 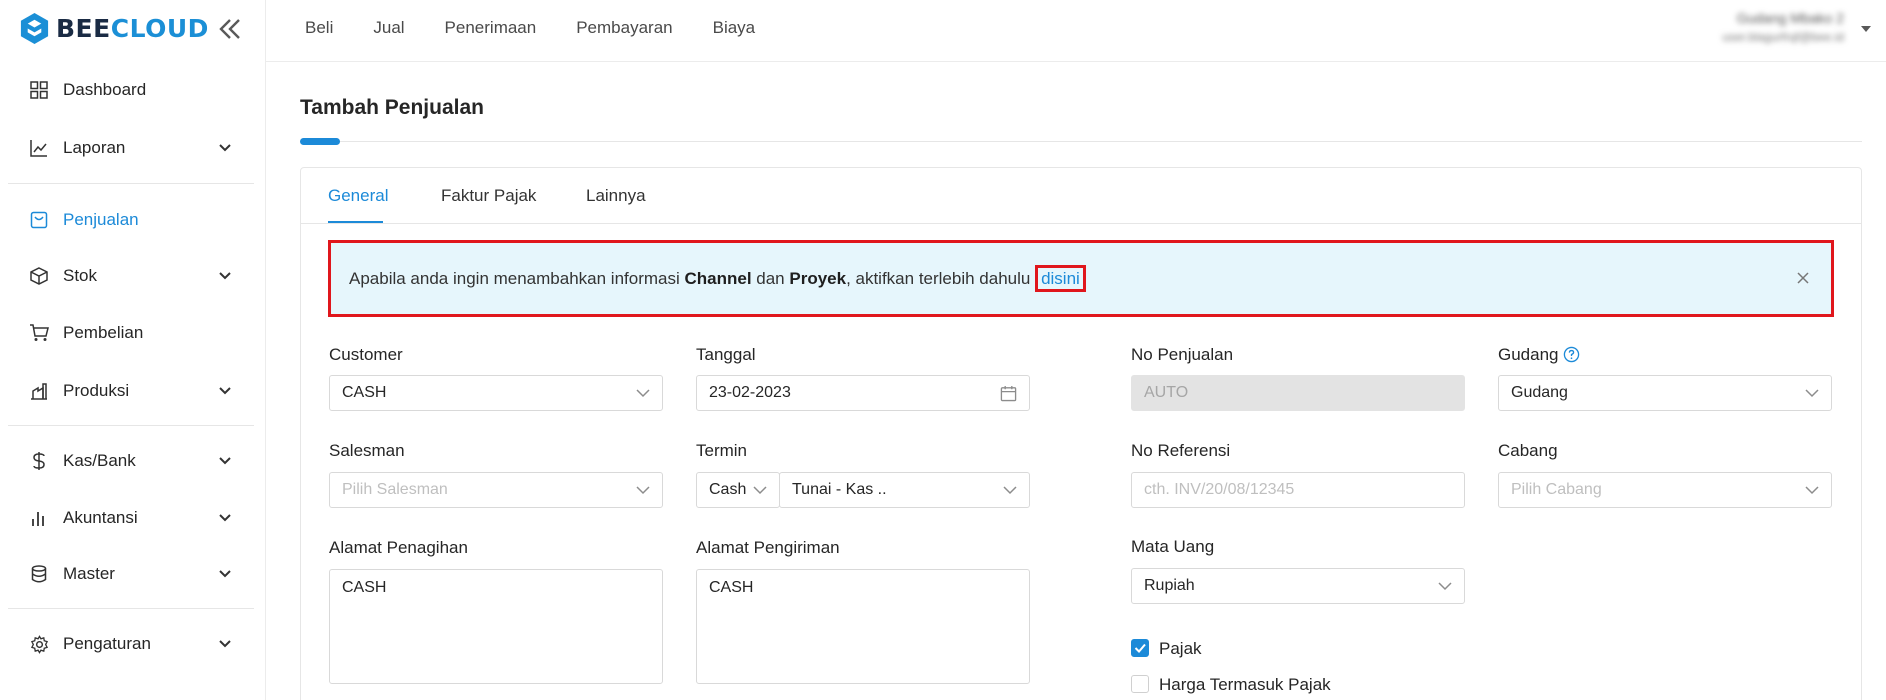 I want to click on topmenu-item-penerimaan: Penerimaan, so click(x=491, y=28).